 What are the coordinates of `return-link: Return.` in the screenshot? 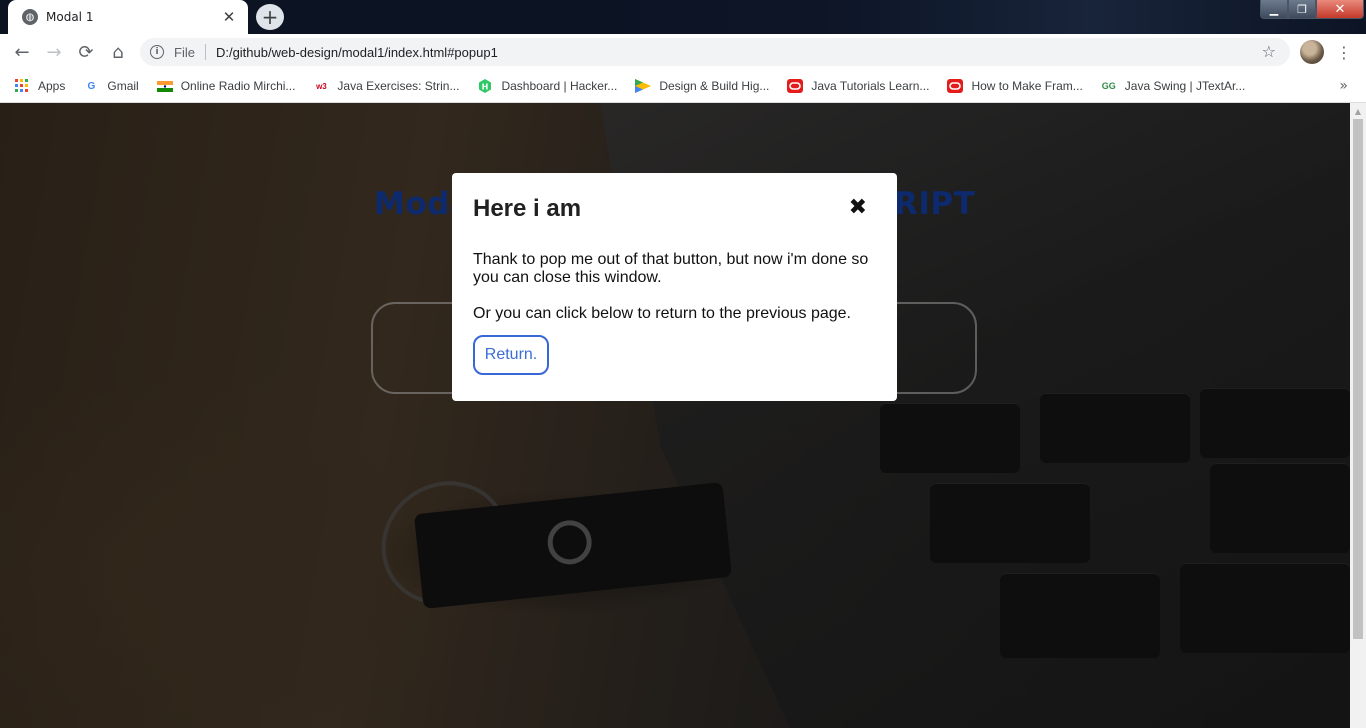 It's located at (511, 355).